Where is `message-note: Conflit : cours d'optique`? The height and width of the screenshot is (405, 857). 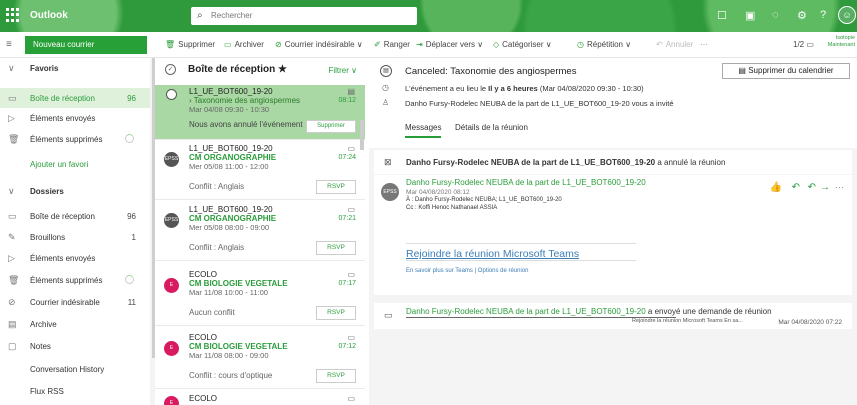 message-note: Conflit : cours d'optique is located at coordinates (231, 375).